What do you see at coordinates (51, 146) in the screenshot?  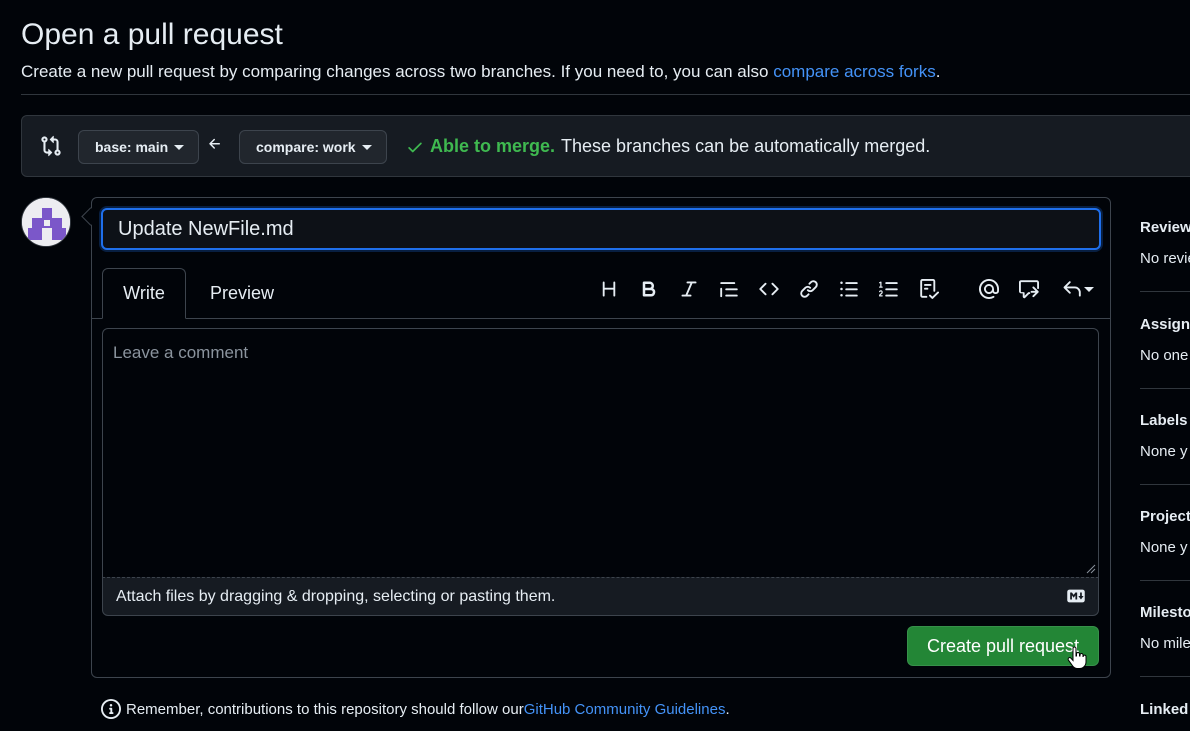 I see `git-compare-icon` at bounding box center [51, 146].